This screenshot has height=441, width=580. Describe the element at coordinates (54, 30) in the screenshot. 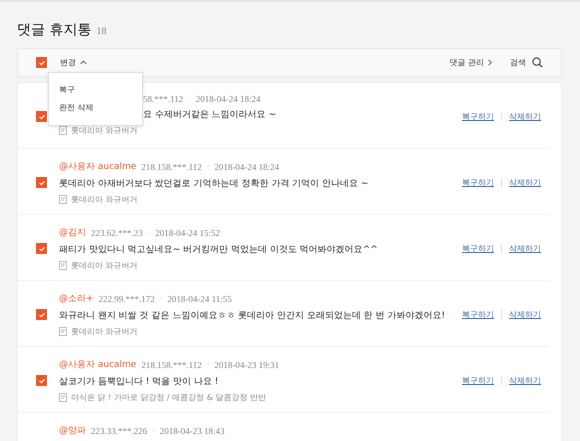

I see `page-title: 댓글 휴지통` at that location.